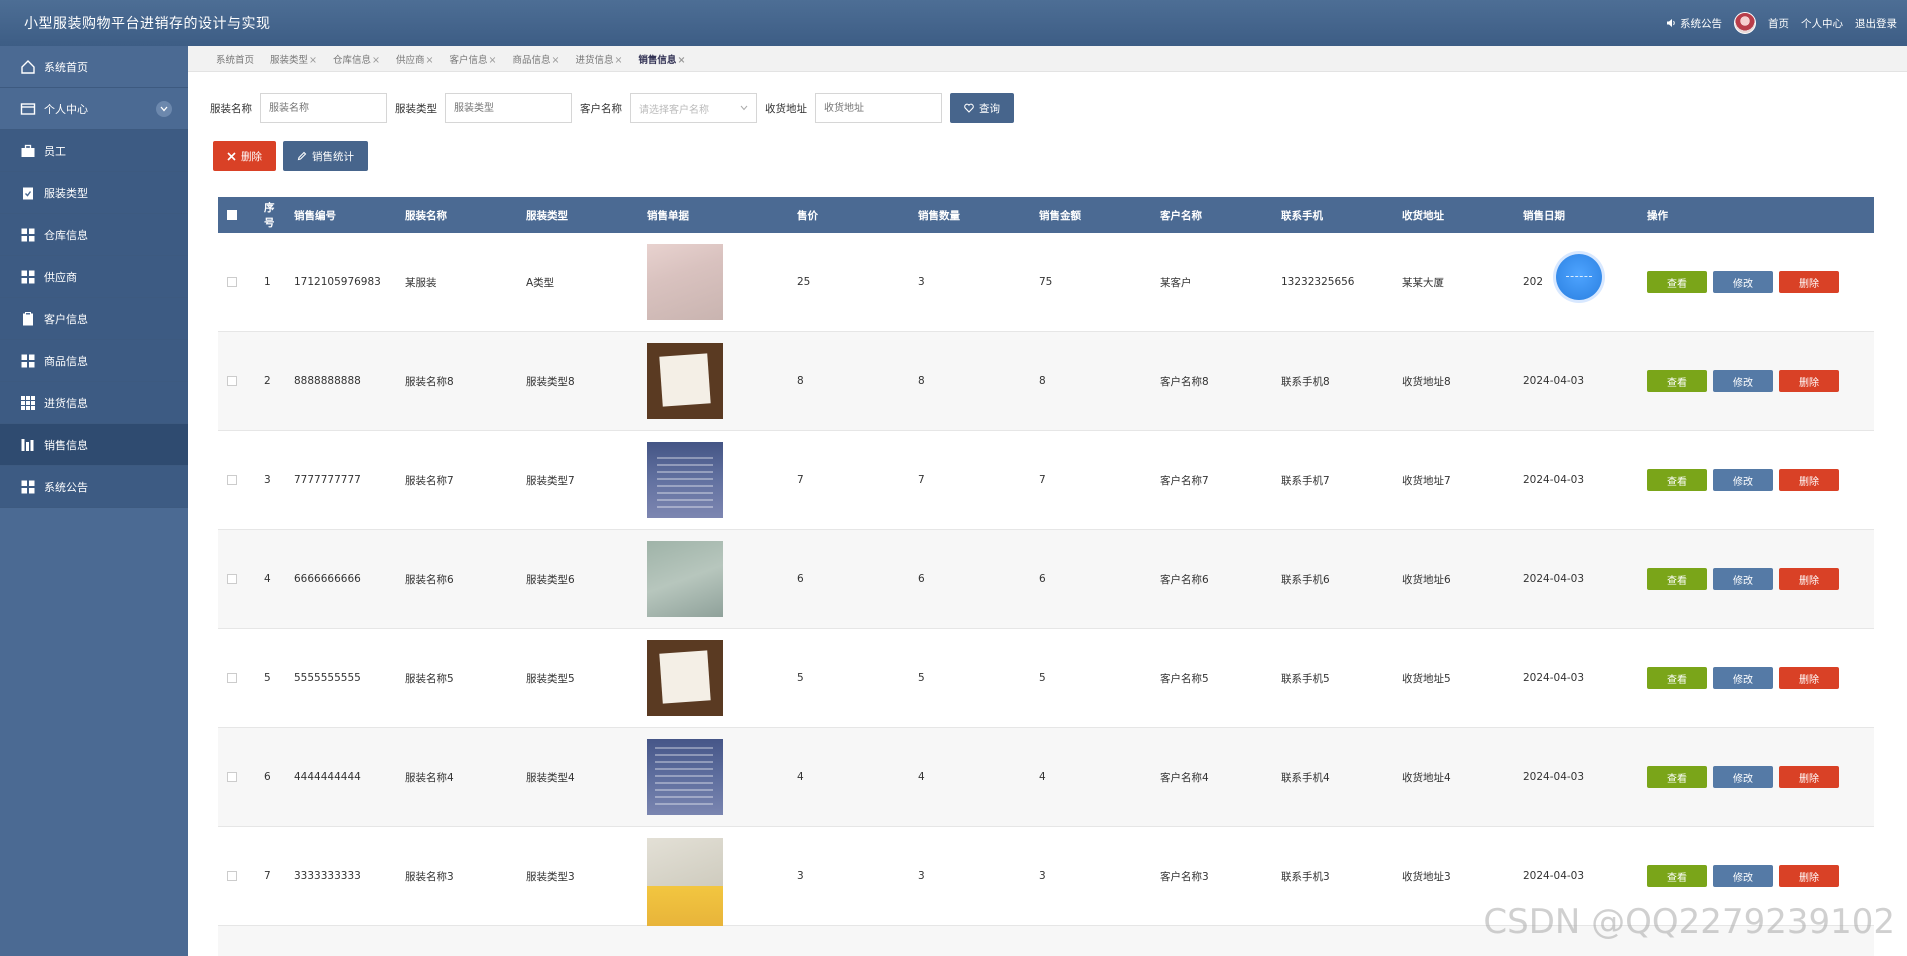 The width and height of the screenshot is (1907, 956). I want to click on phone: 联系手机8, so click(1305, 381).